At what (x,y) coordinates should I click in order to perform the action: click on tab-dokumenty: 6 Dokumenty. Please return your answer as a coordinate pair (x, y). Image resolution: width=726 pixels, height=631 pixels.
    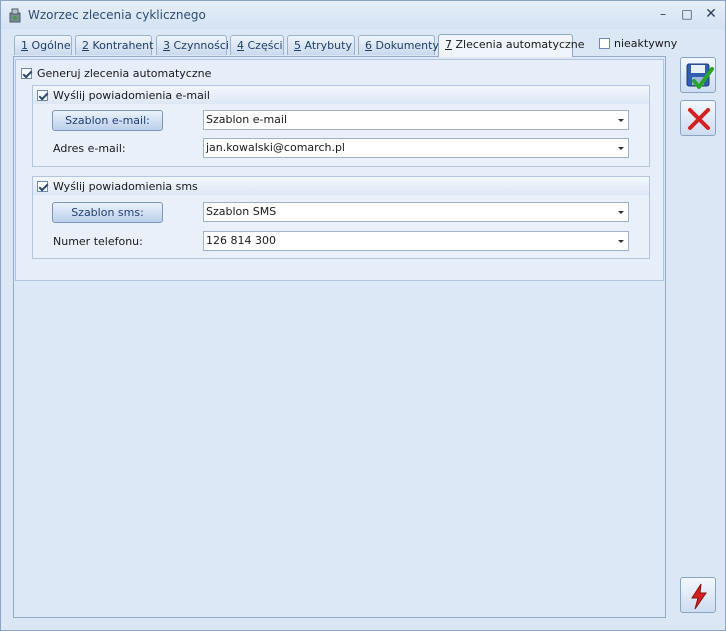
    Looking at the image, I should click on (398, 45).